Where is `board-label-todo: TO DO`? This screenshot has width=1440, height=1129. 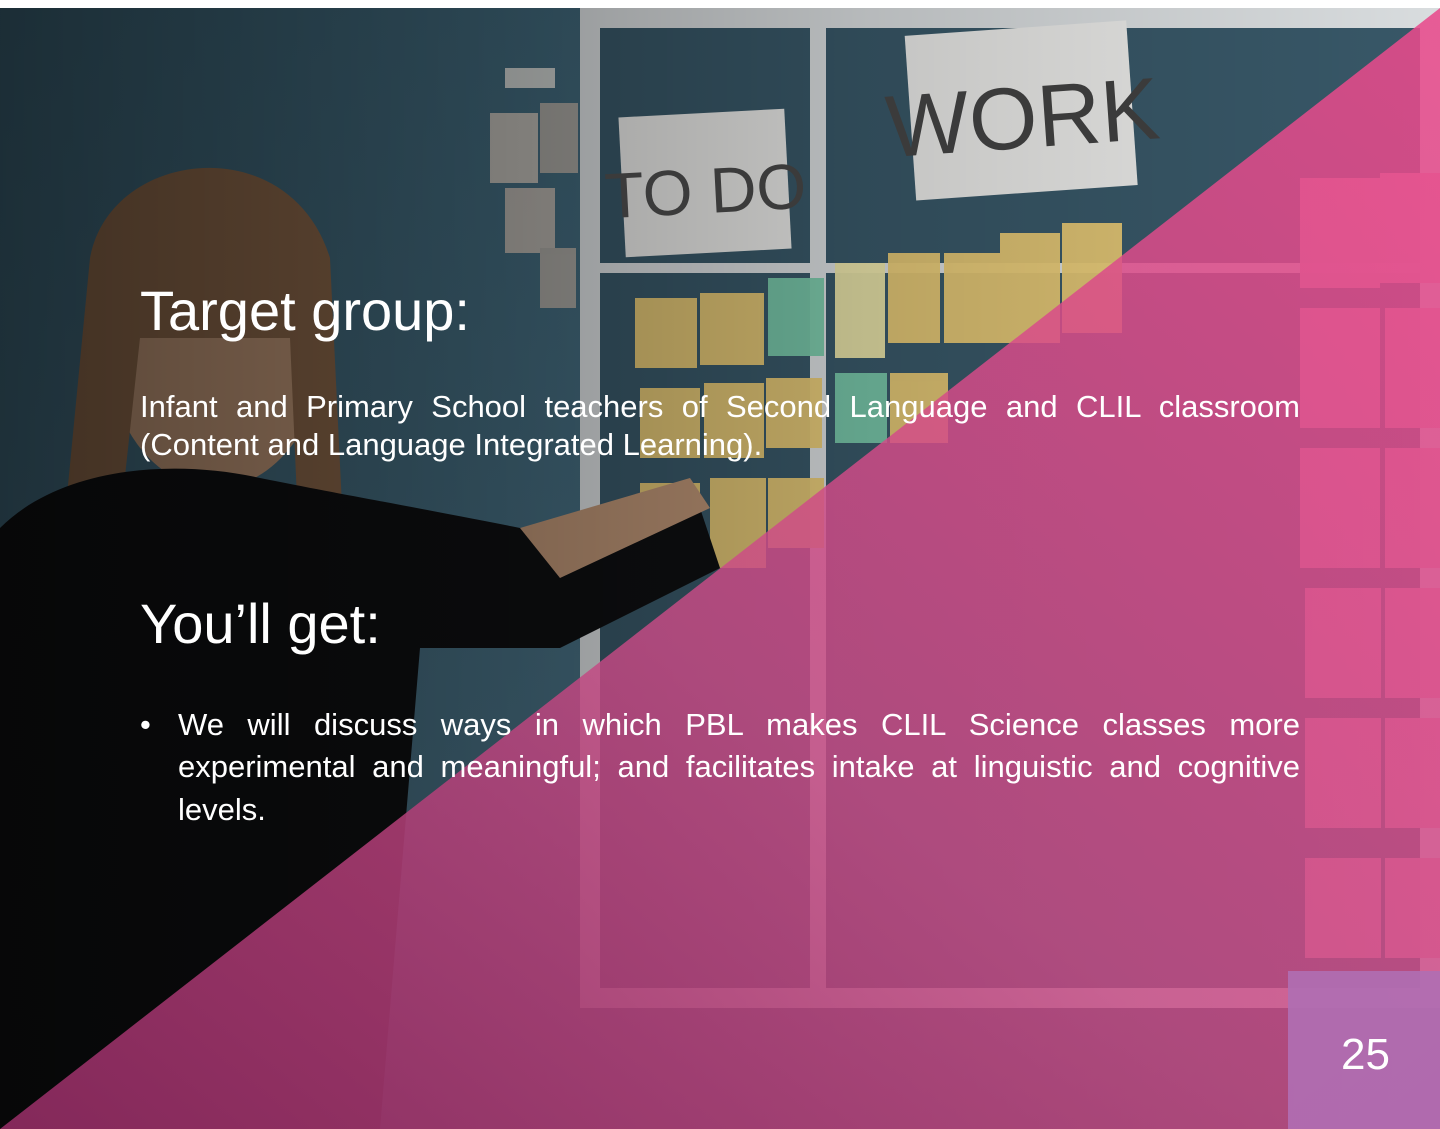
board-label-todo: TO DO is located at coordinates (705, 191).